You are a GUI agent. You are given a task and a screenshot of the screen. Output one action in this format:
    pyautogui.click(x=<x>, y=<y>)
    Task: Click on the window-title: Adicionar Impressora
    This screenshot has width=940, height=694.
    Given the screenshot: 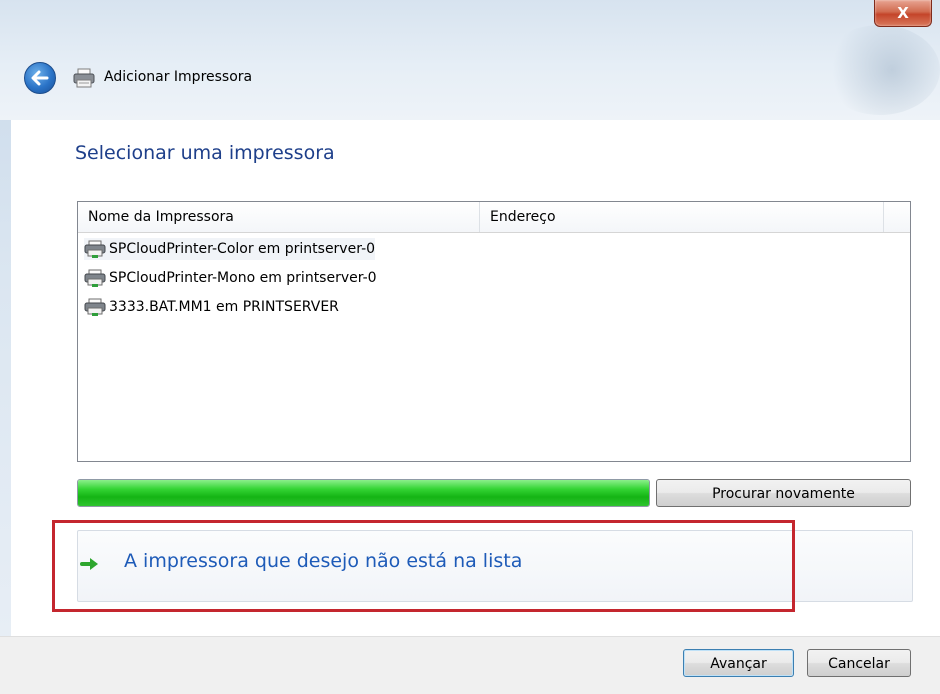 What is the action you would take?
    pyautogui.click(x=178, y=77)
    